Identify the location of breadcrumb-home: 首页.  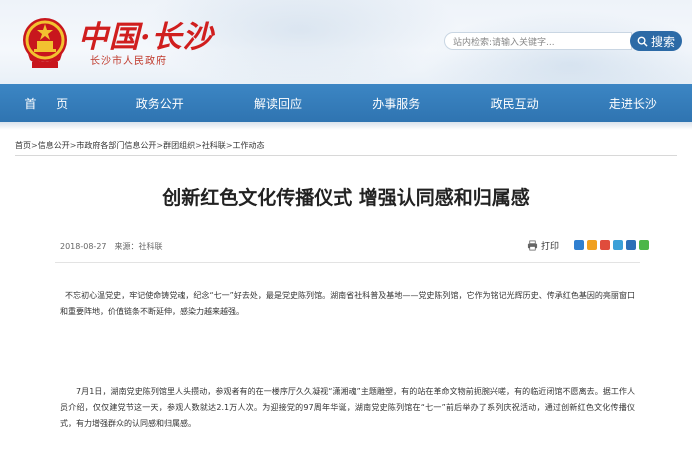
(23, 145).